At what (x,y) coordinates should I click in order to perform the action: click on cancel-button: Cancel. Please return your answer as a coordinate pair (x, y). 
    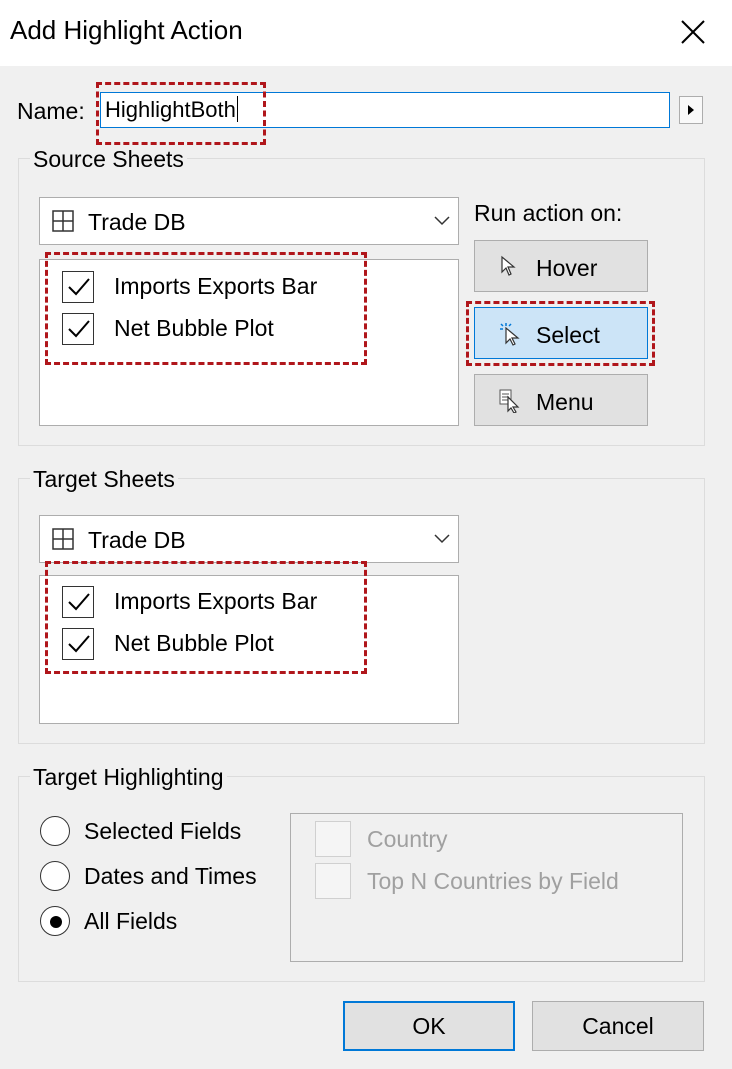
    Looking at the image, I should click on (618, 1026).